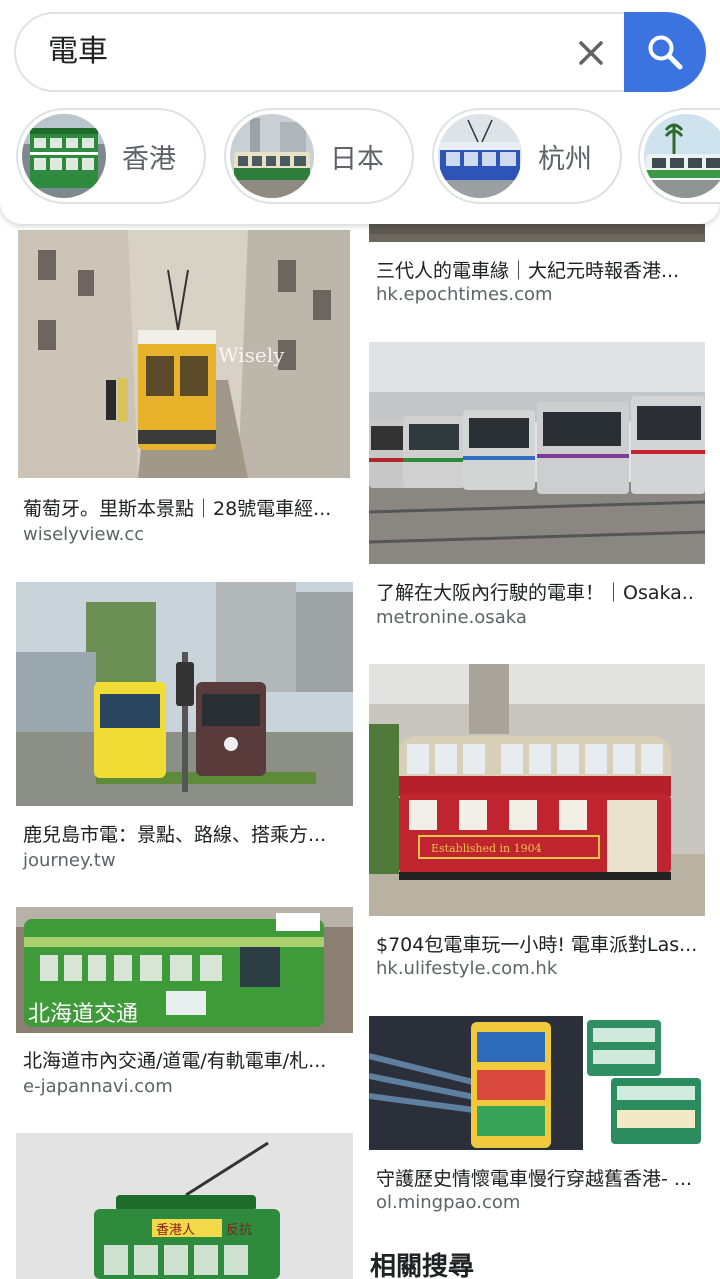 The height and width of the screenshot is (1279, 720). I want to click on chip-japan: 日本, so click(319, 156).